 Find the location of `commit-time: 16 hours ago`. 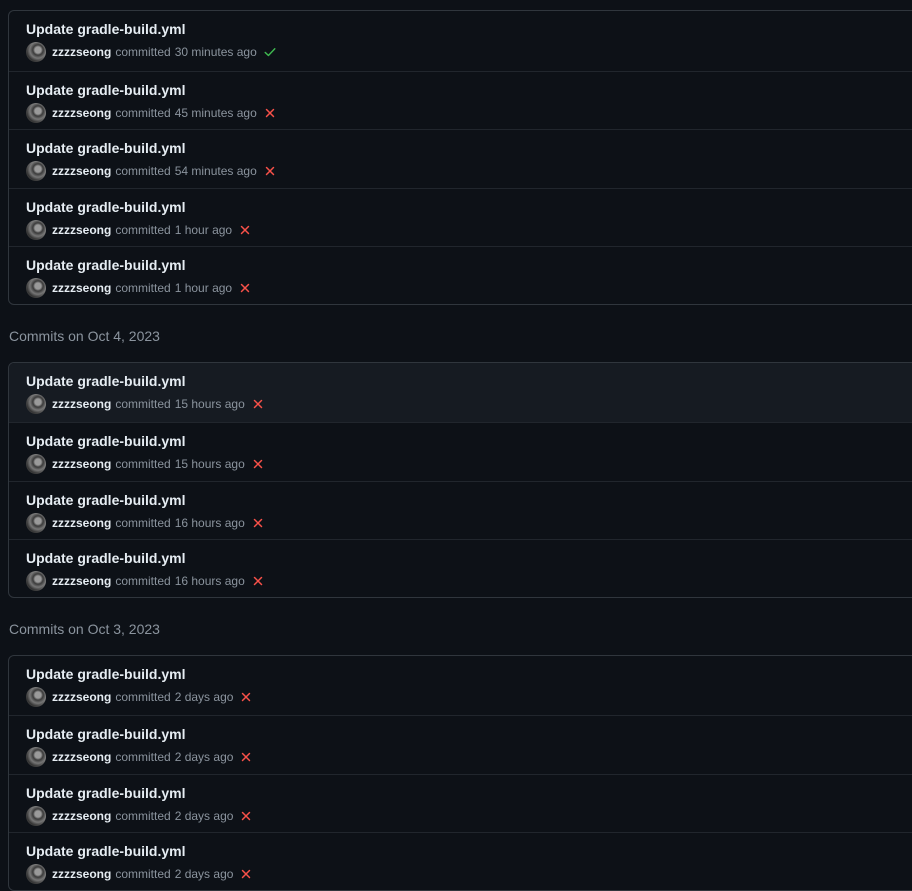

commit-time: 16 hours ago is located at coordinates (209, 523).